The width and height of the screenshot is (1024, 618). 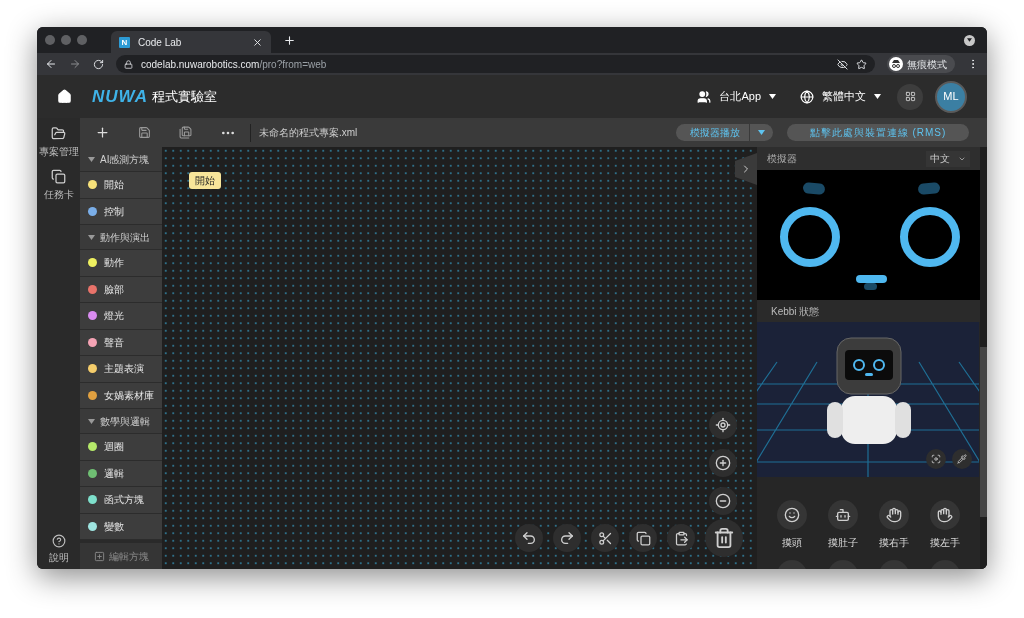 What do you see at coordinates (782, 159) in the screenshot?
I see `panel-title: 模擬器` at bounding box center [782, 159].